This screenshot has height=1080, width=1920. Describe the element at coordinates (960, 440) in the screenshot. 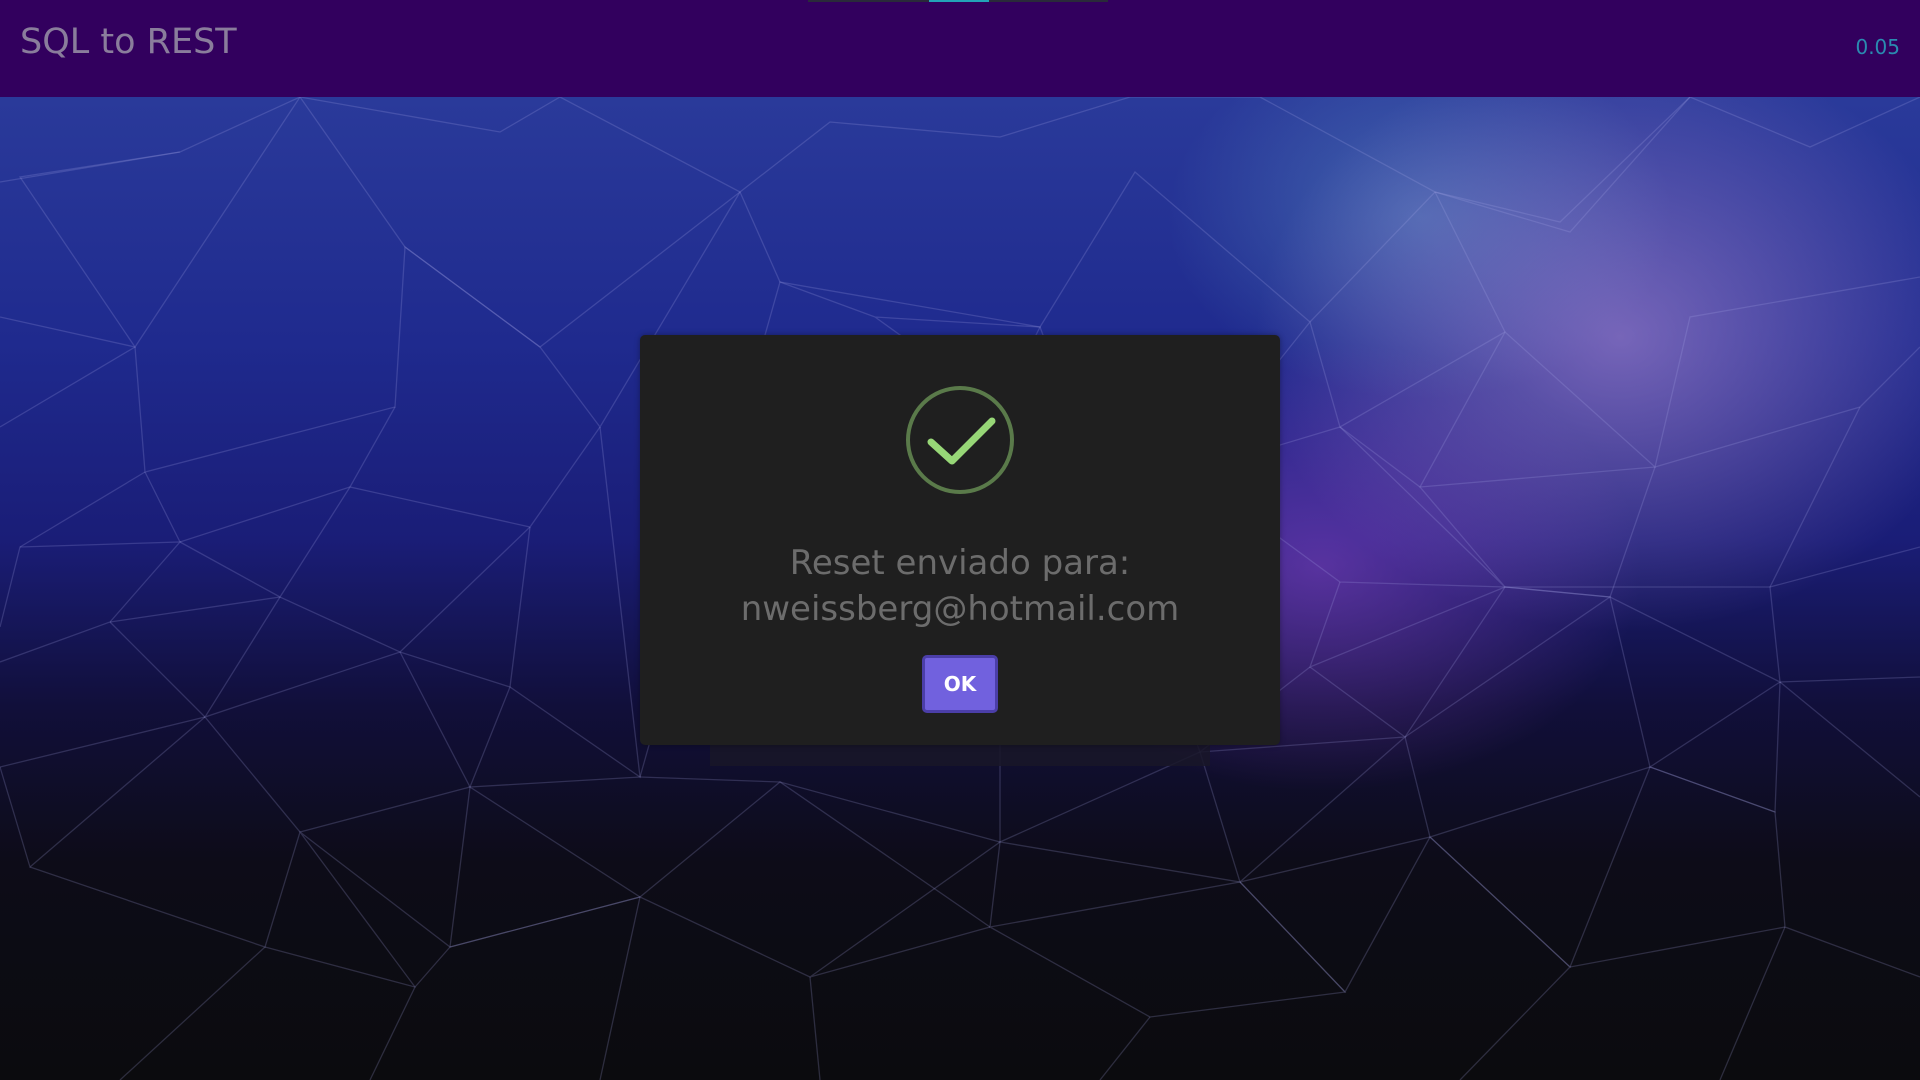

I see `check-circle-icon` at that location.